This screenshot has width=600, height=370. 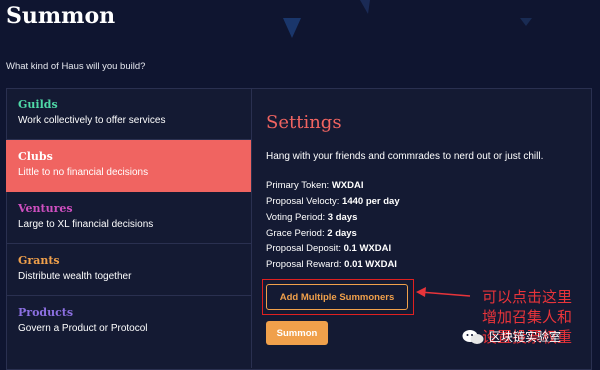 I want to click on page-question: What kind of Haus will you build?, so click(x=76, y=66).